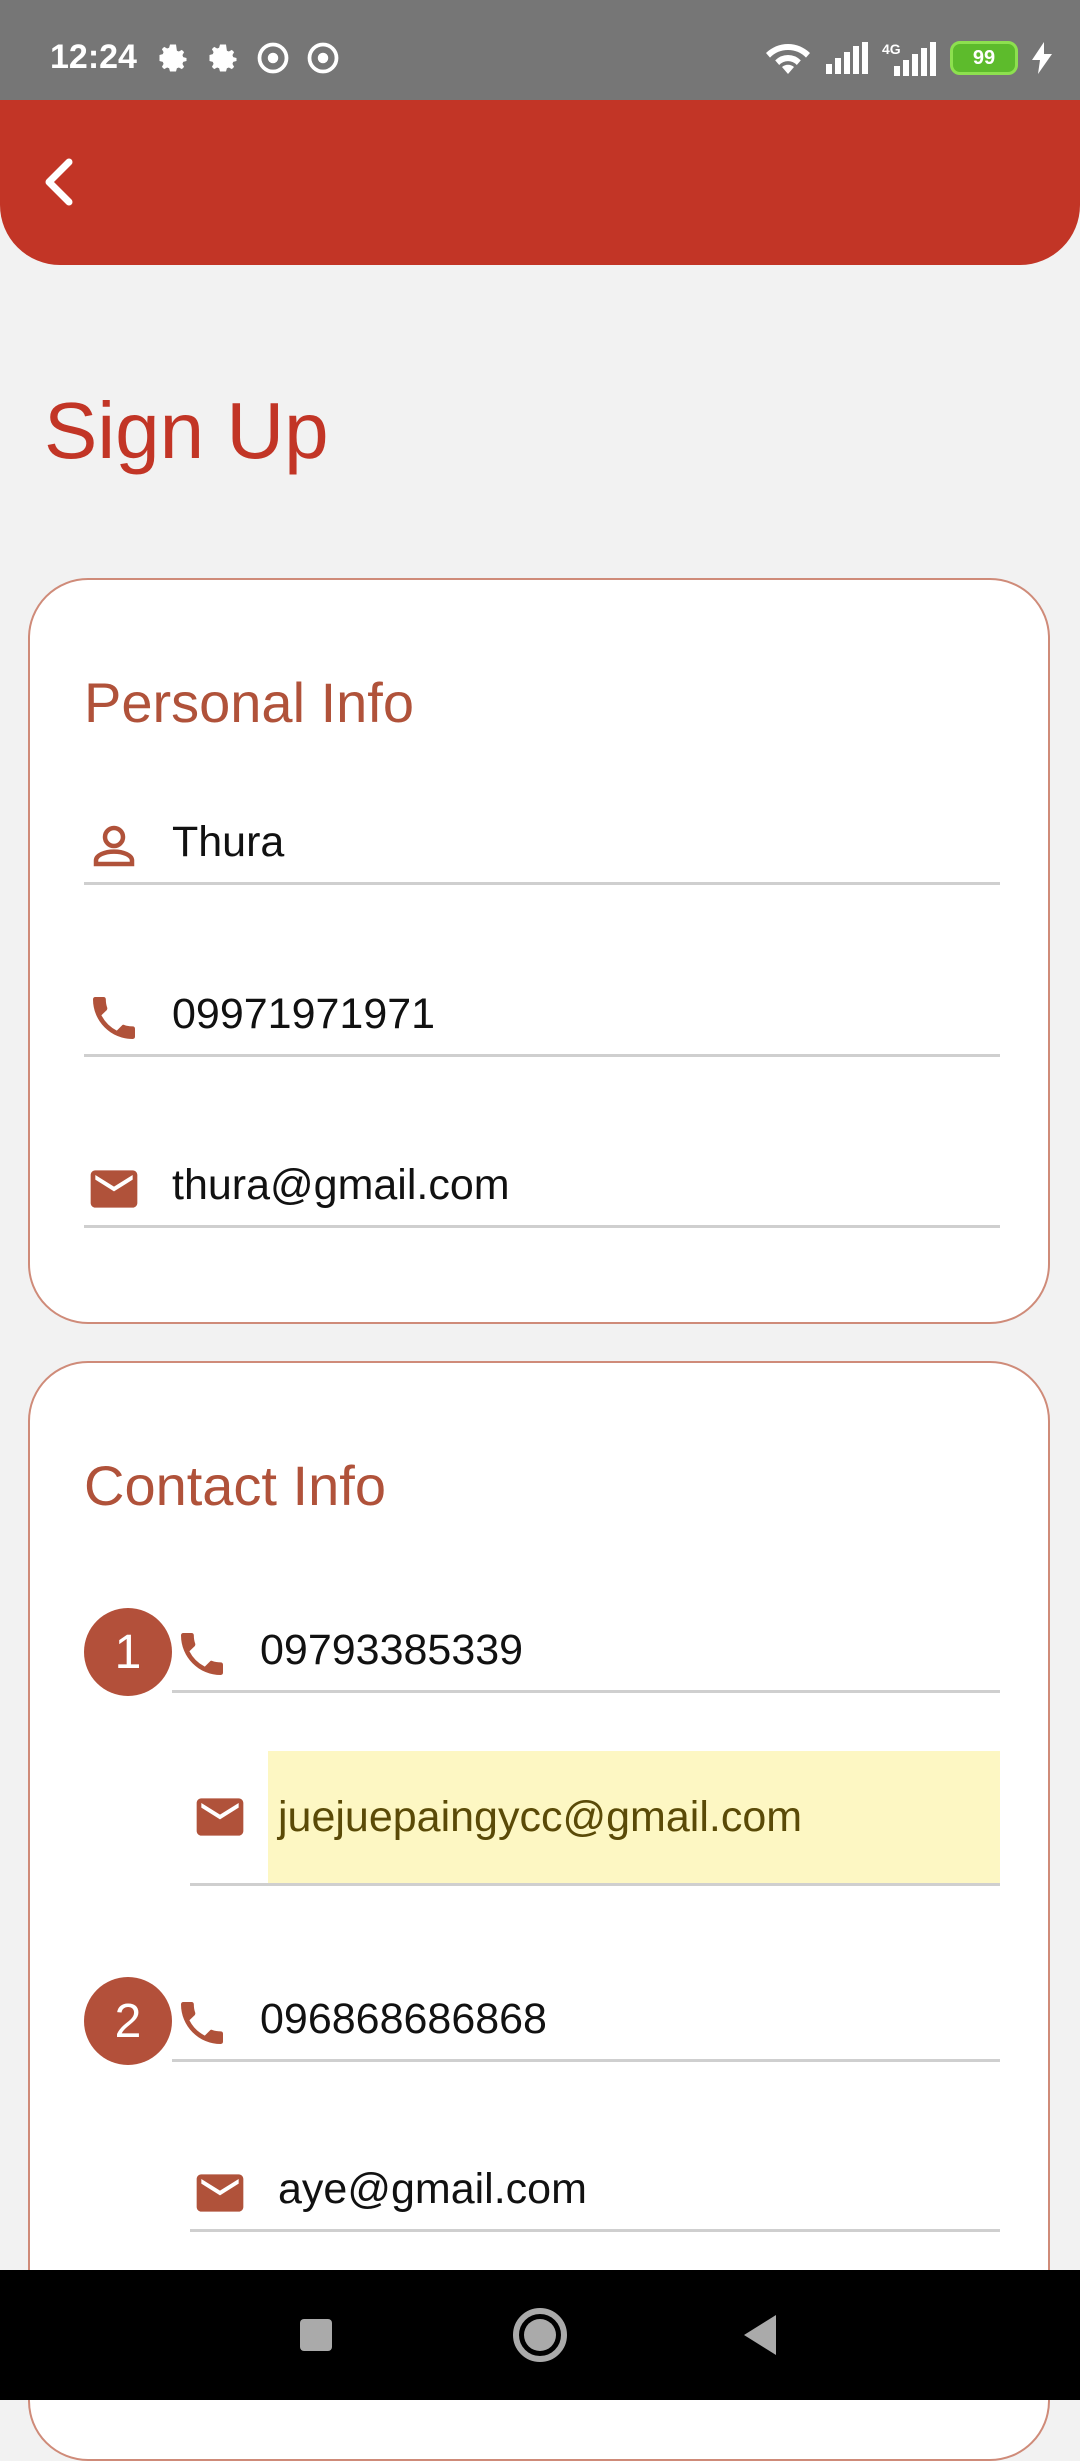  I want to click on battery-indicator: 99, so click(984, 58).